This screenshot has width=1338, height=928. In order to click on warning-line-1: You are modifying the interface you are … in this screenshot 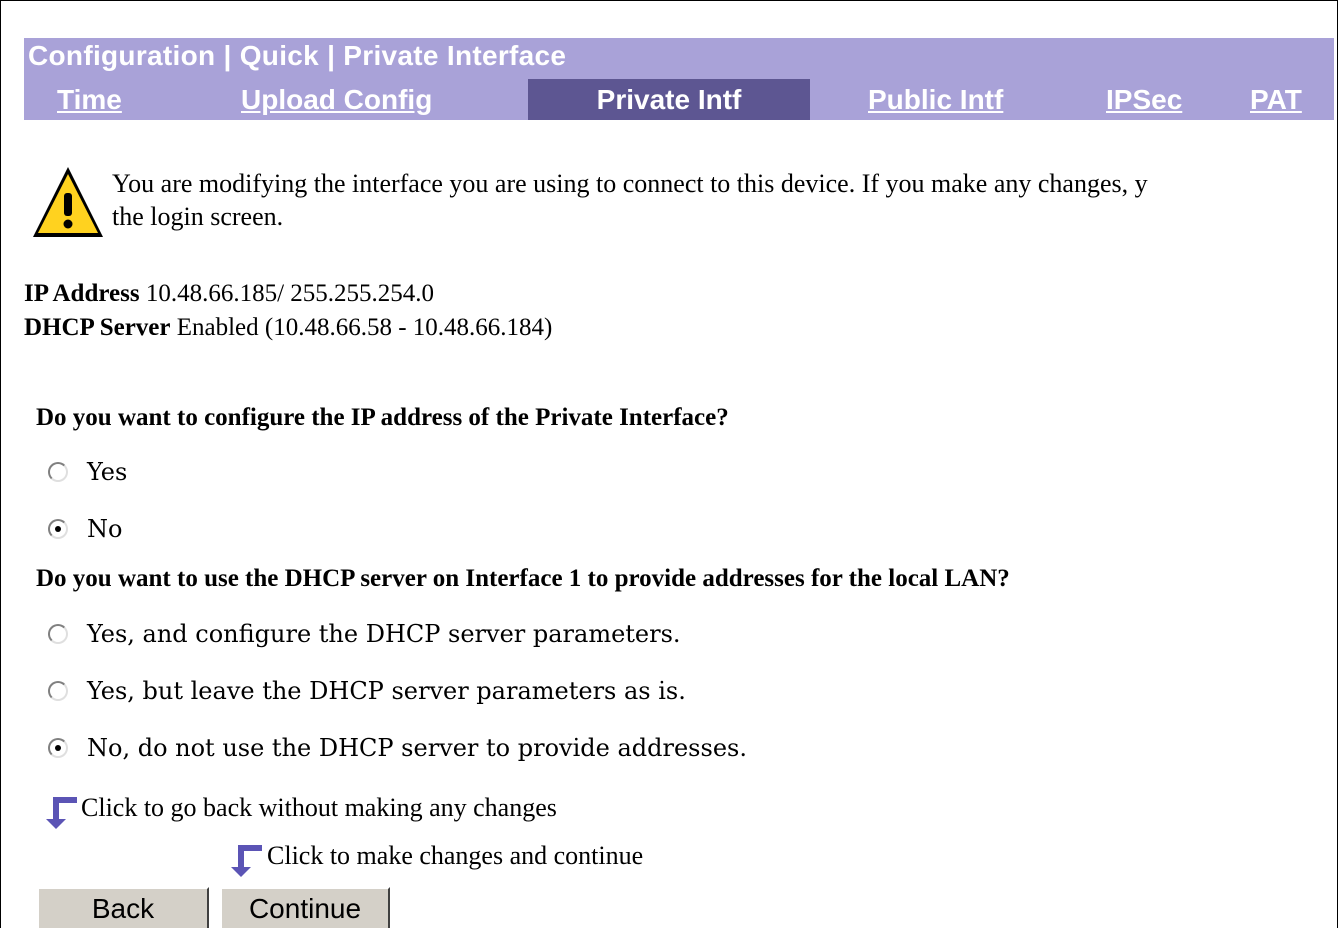, I will do `click(630, 183)`.